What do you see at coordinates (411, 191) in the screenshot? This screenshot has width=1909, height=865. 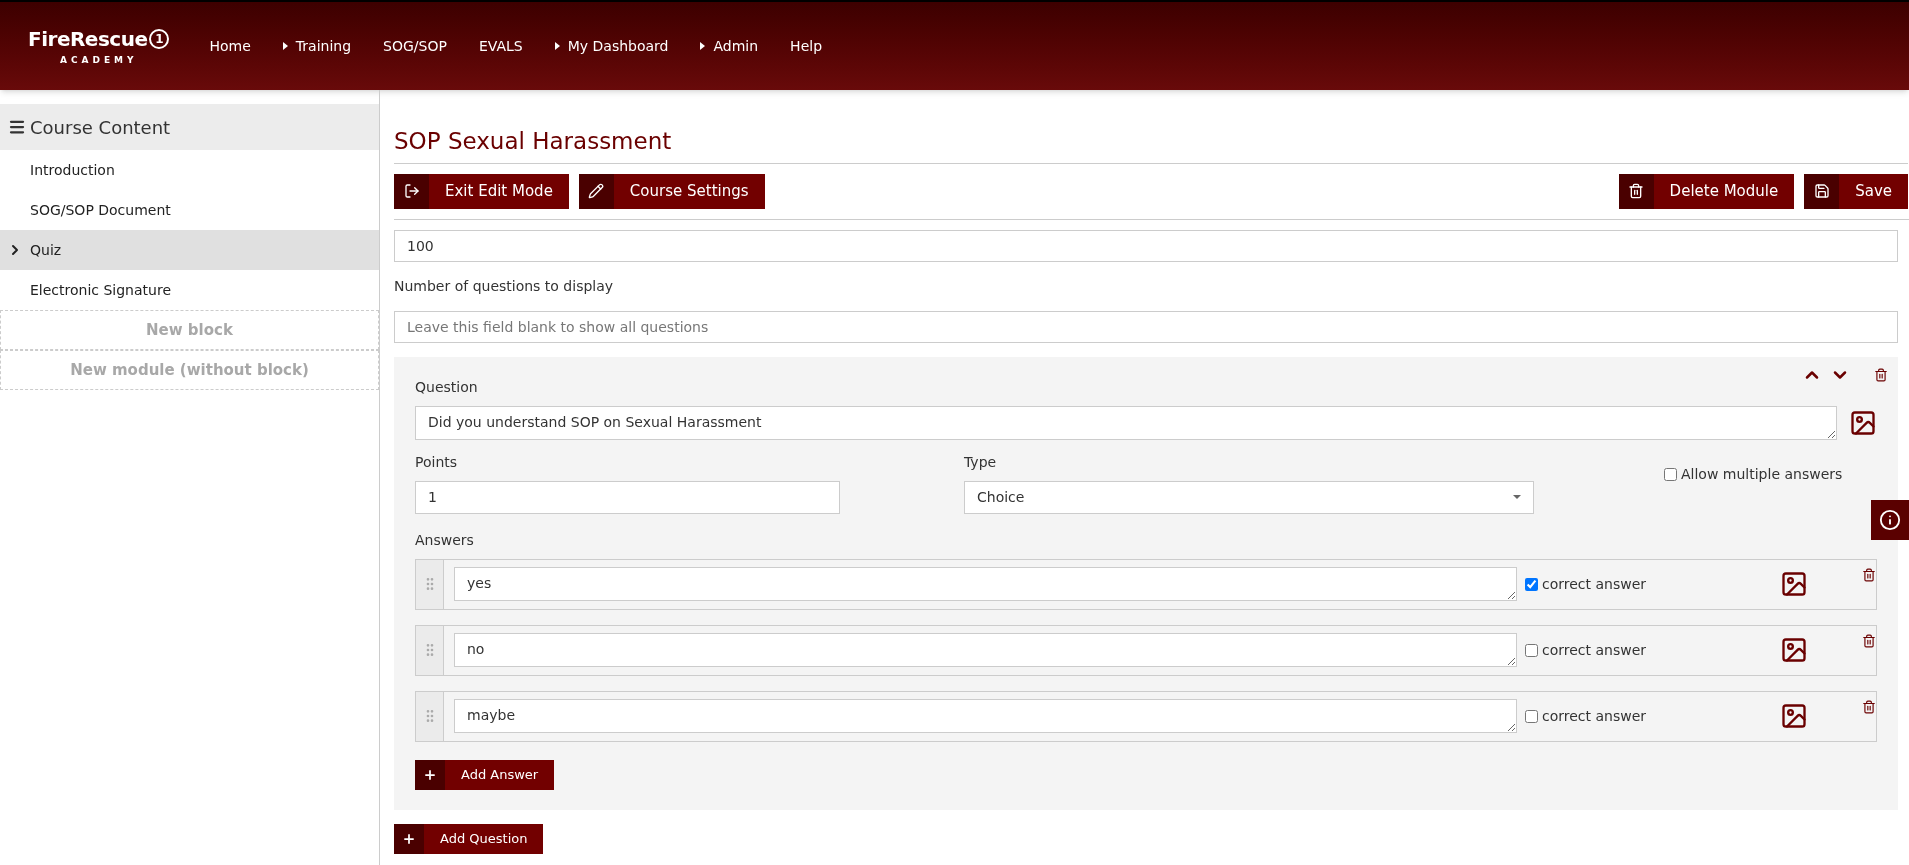 I see `exit-icon` at bounding box center [411, 191].